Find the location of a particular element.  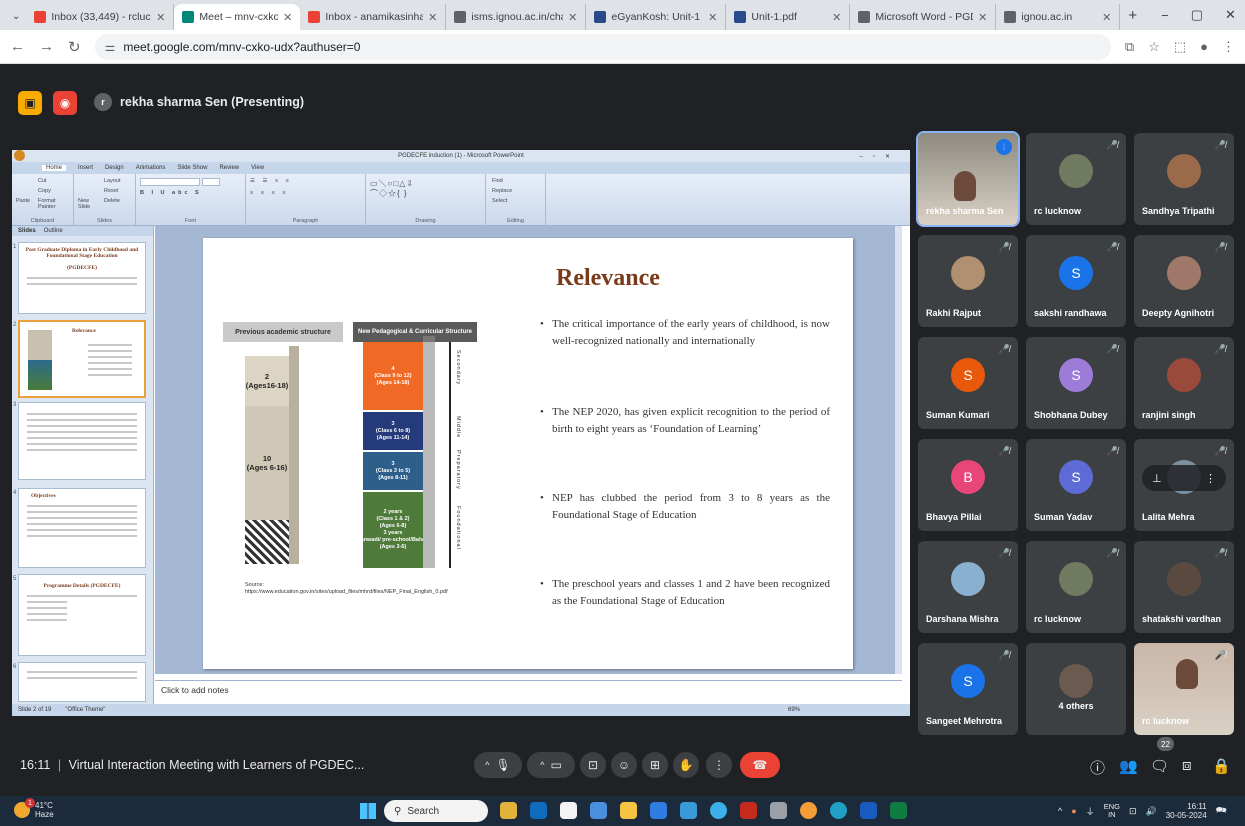

host-controls-icon: 🔒 is located at coordinates (1221, 766).